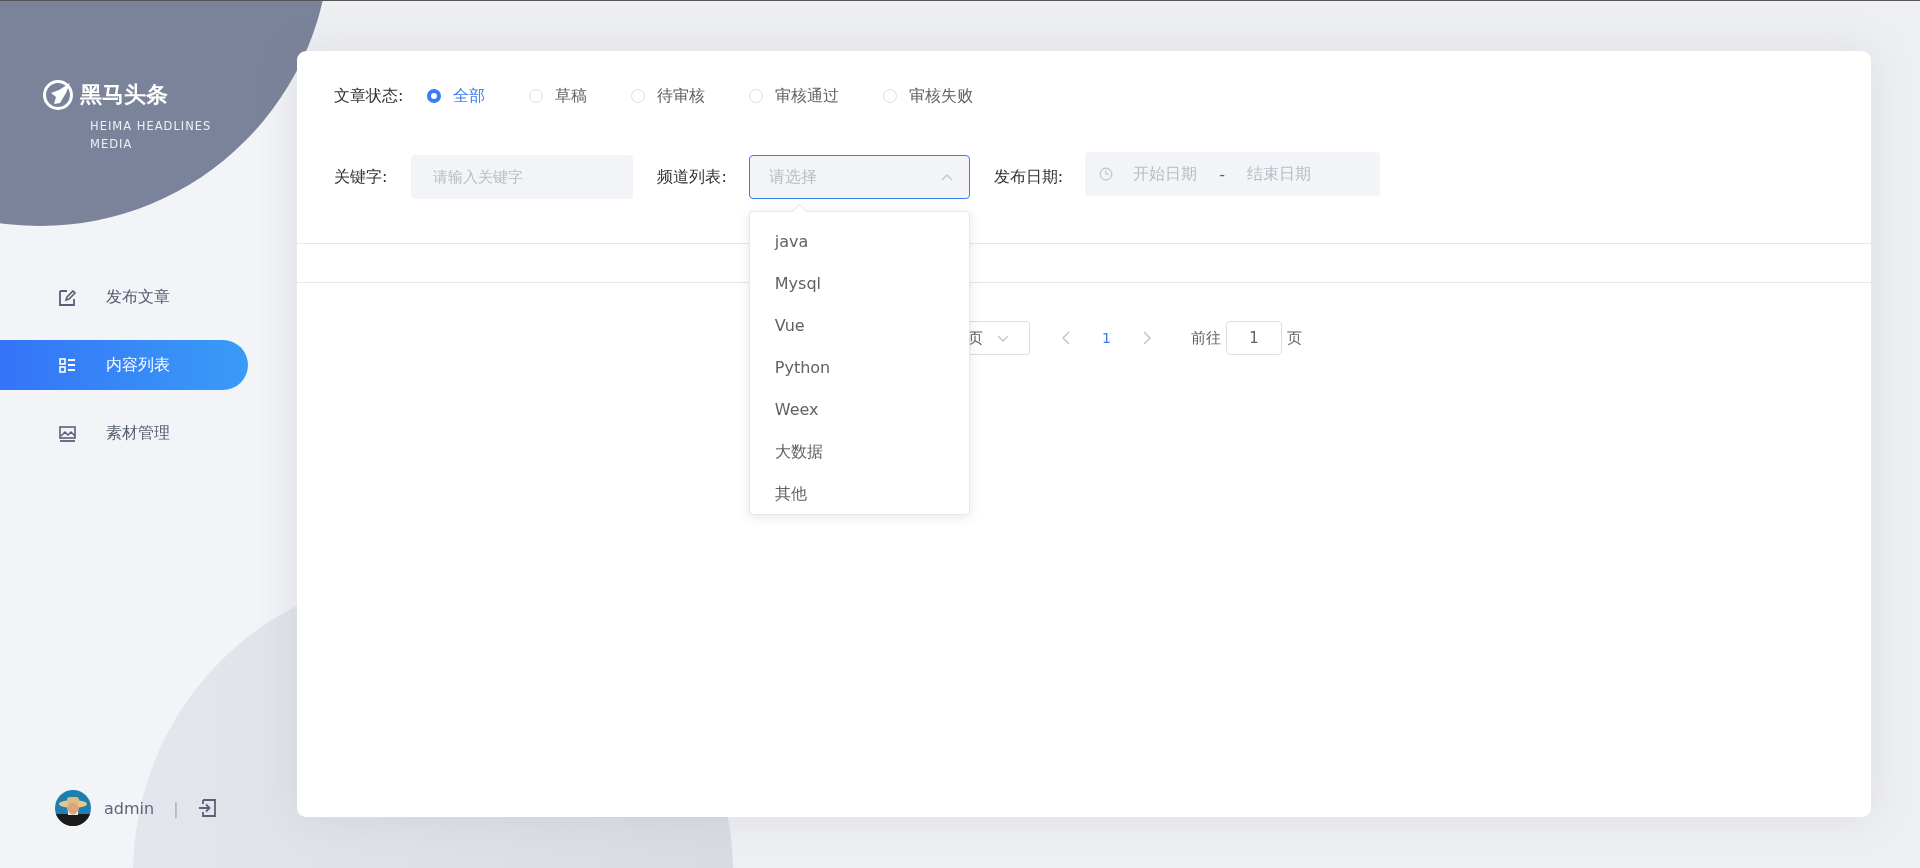  I want to click on goto-label: 前往, so click(1205, 338).